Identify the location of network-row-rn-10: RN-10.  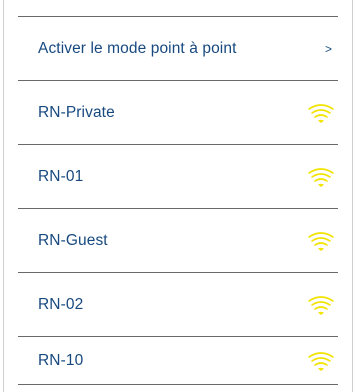
(178, 360).